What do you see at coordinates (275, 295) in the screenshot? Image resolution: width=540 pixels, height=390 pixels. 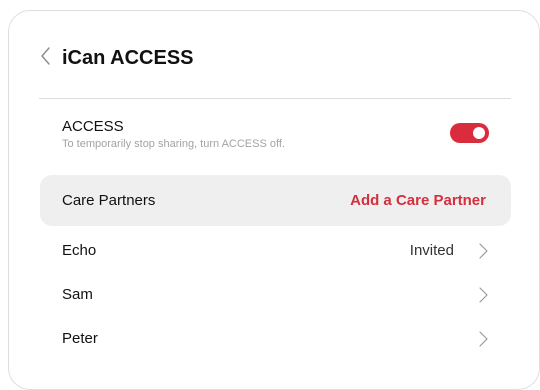 I see `partner-row-sam: Sam` at bounding box center [275, 295].